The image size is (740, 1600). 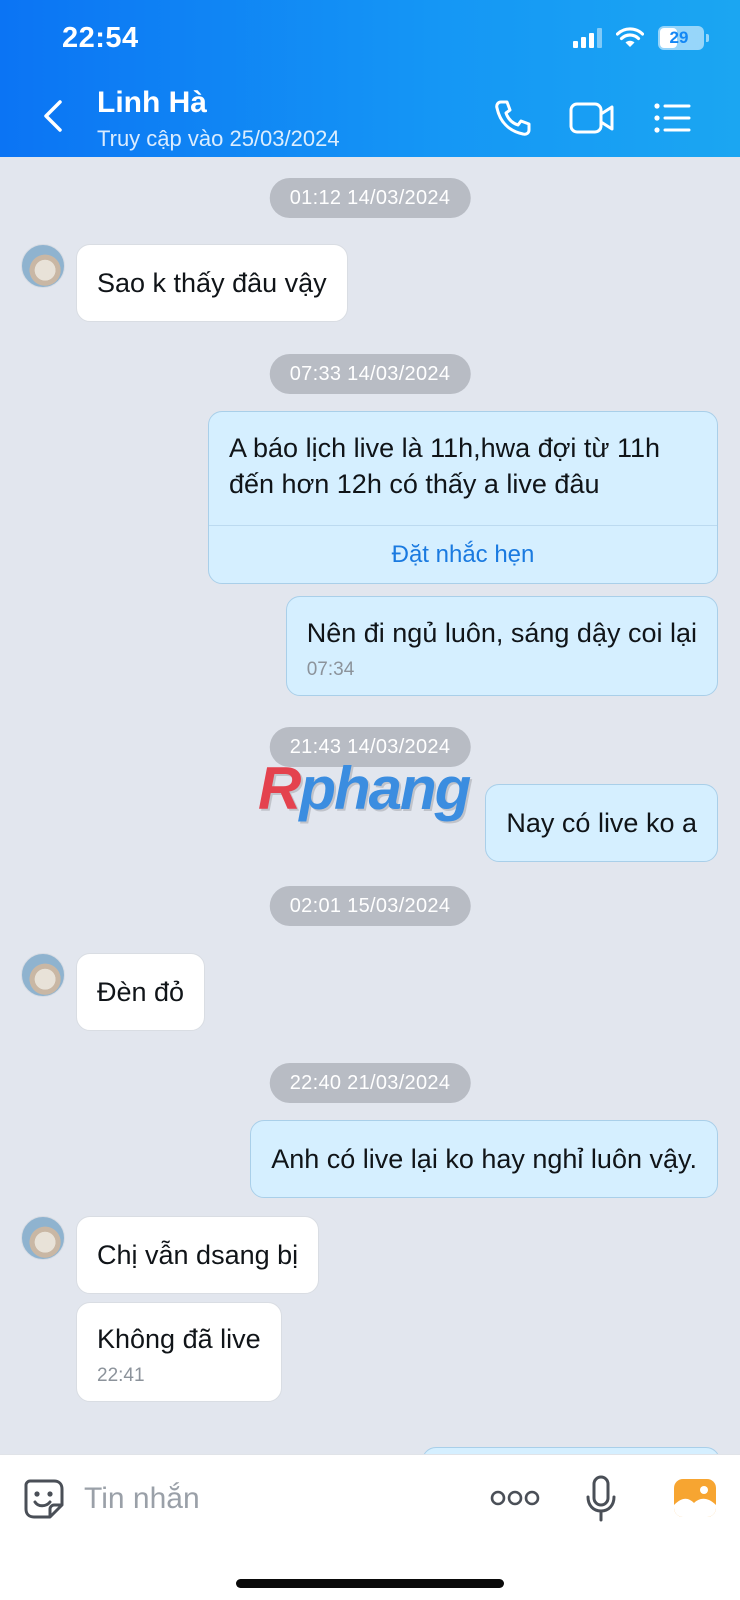 What do you see at coordinates (370, 1083) in the screenshot?
I see `timestamp-divider: 22:40 21/03/2024` at bounding box center [370, 1083].